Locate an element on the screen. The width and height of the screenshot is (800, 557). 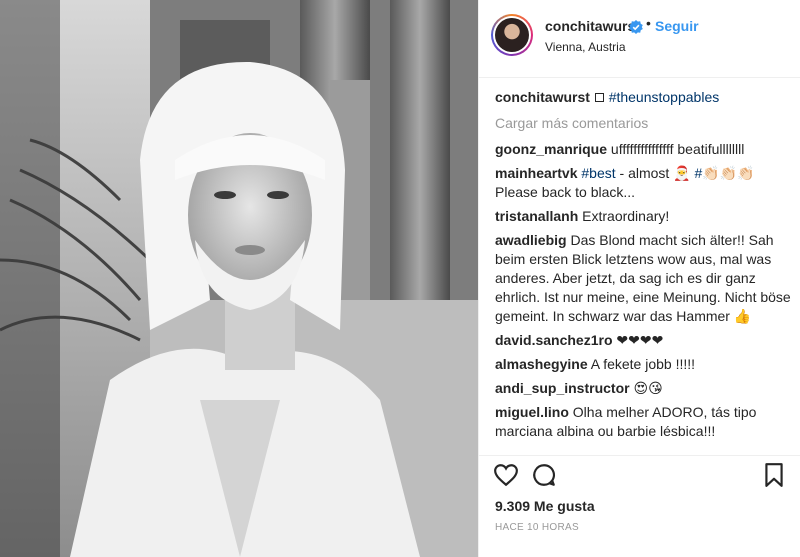
post-caption: conchitawurst #theunstoppables is located at coordinates (643, 97).